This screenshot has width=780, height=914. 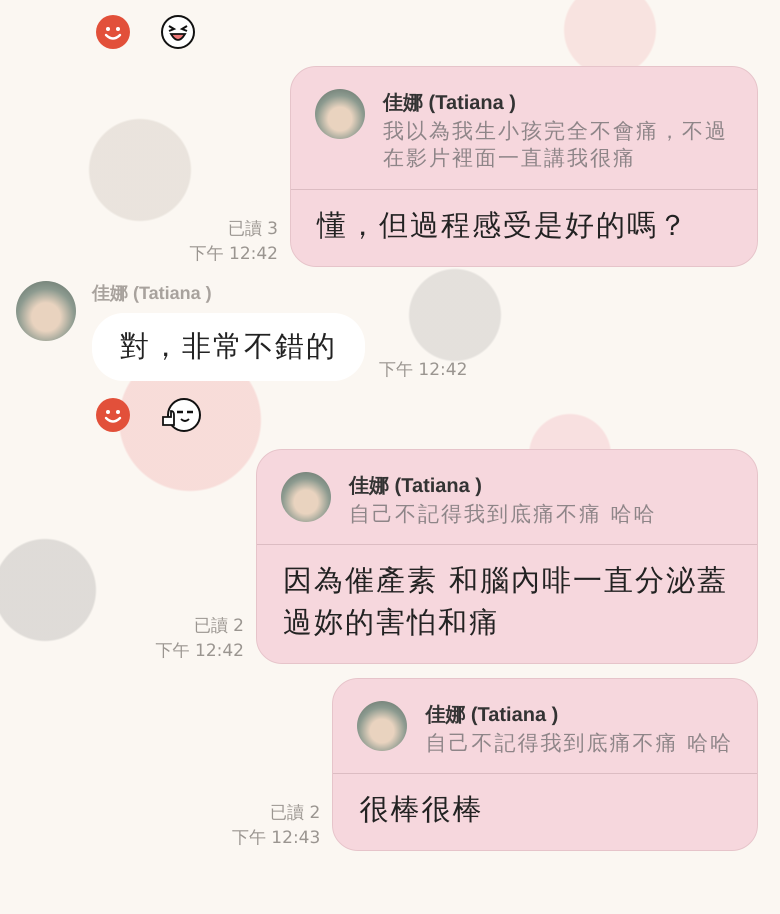 What do you see at coordinates (556, 145) in the screenshot?
I see `quoted-text: 我以為我生小孩完全不會痛，不過在影片裡面一直講我很痛` at bounding box center [556, 145].